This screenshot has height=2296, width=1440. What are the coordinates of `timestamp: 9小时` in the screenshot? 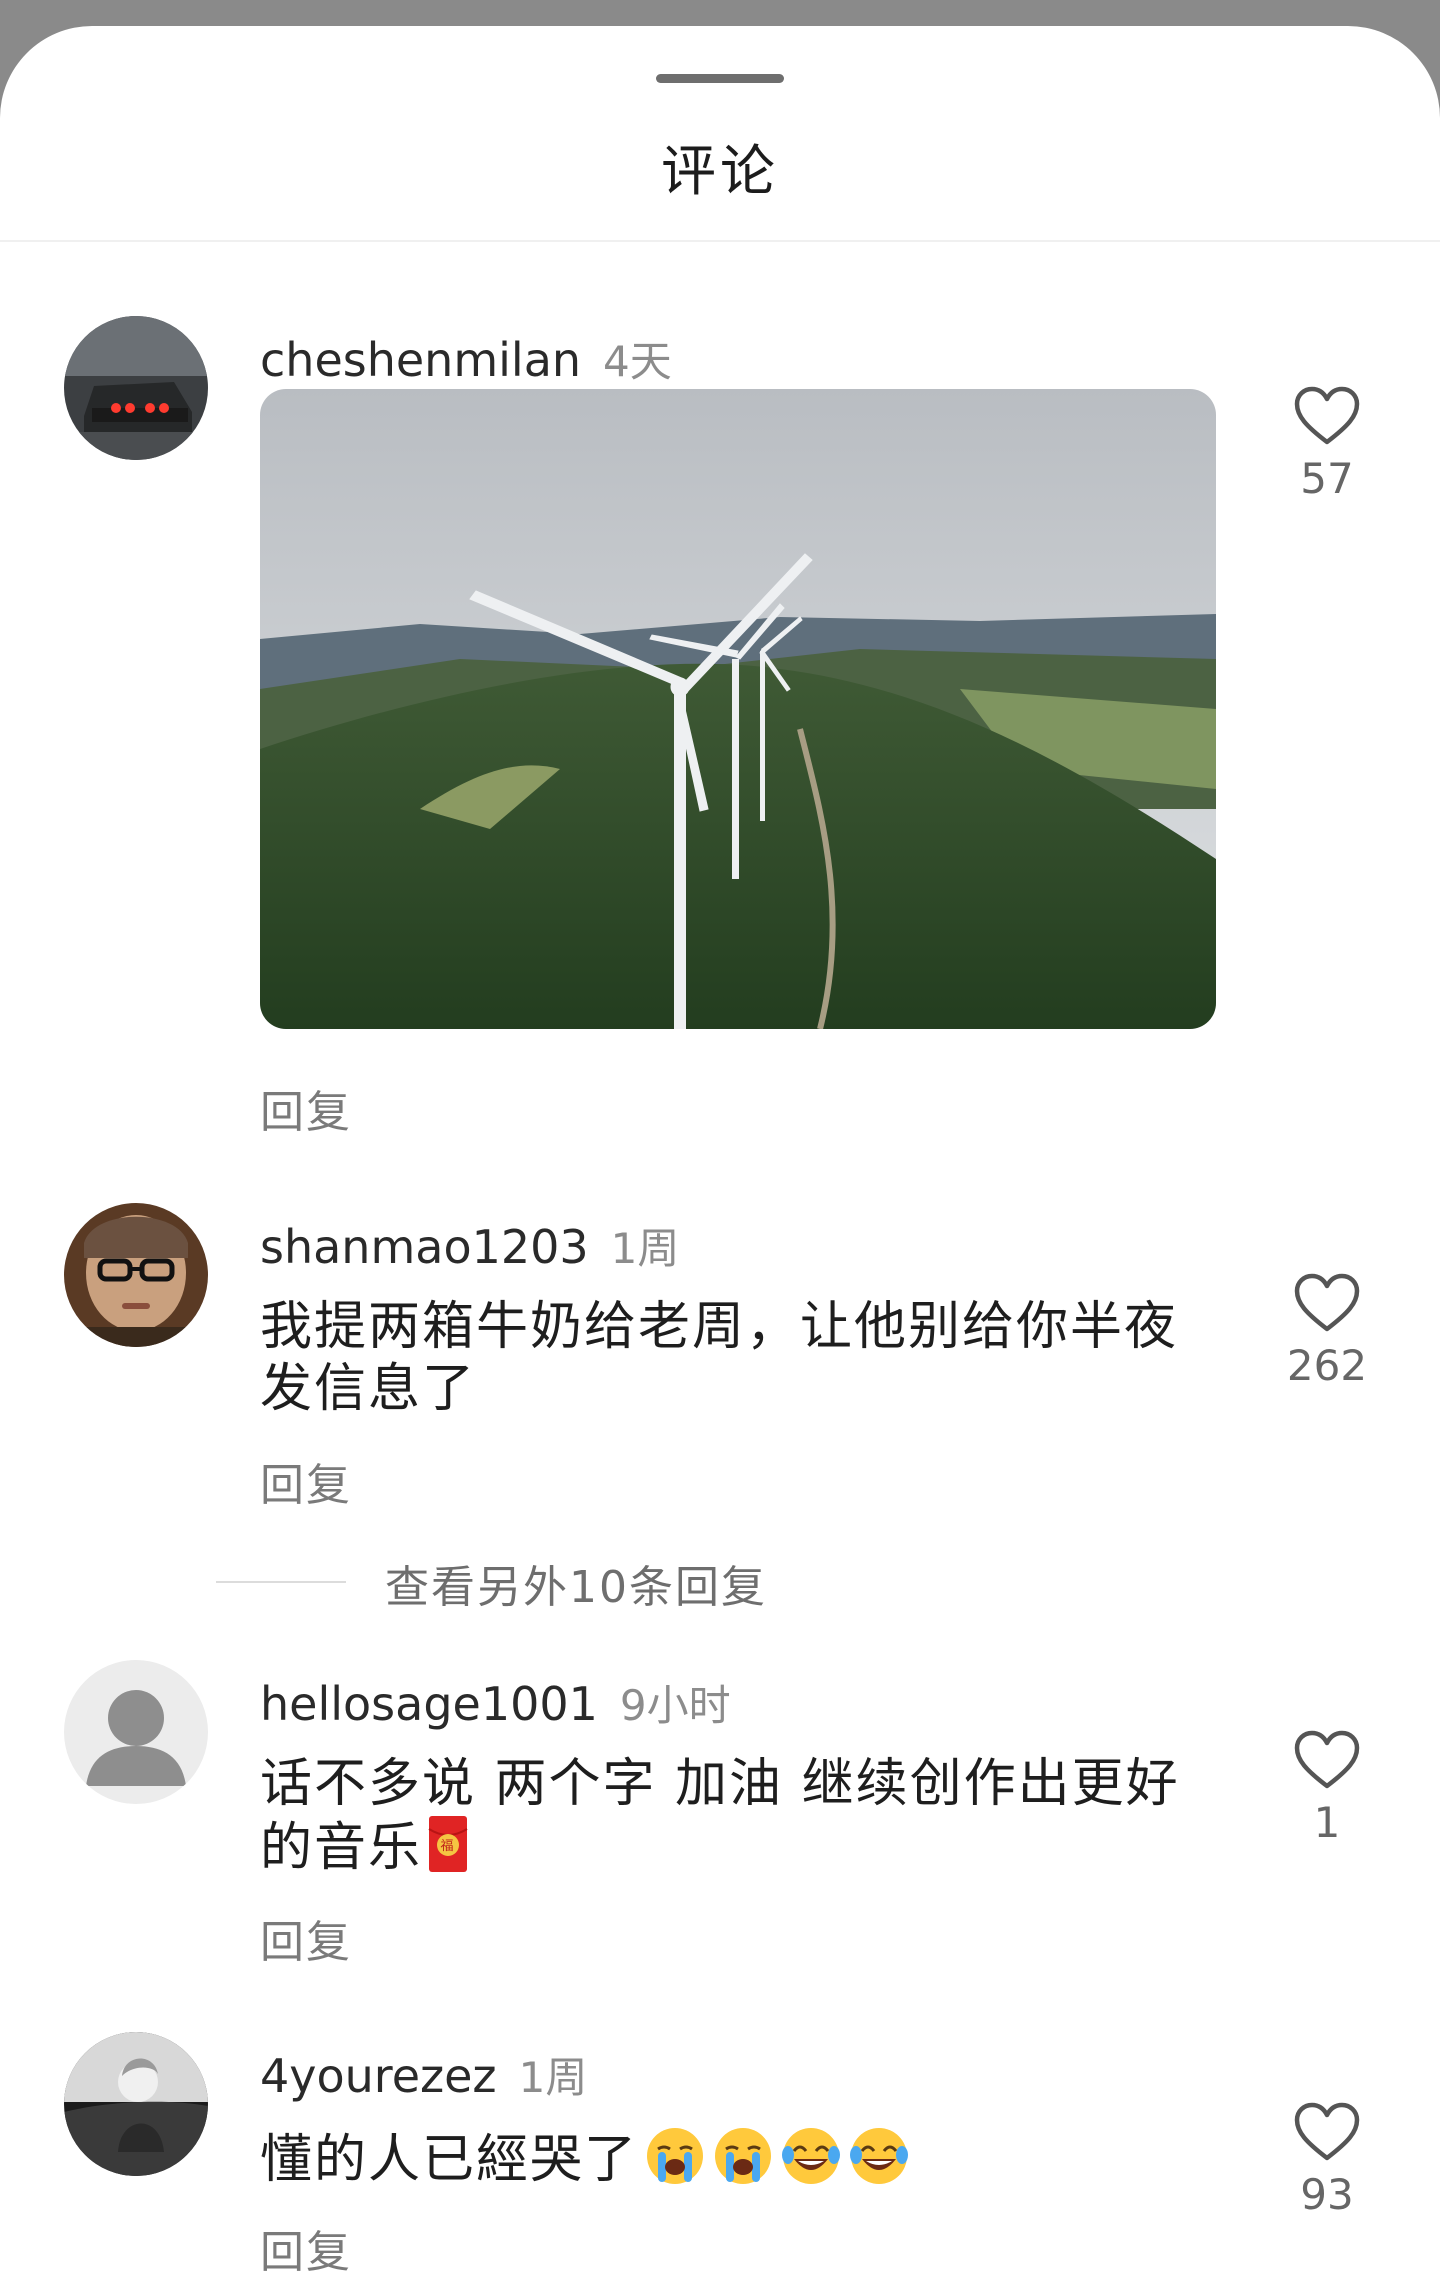 It's located at (675, 1705).